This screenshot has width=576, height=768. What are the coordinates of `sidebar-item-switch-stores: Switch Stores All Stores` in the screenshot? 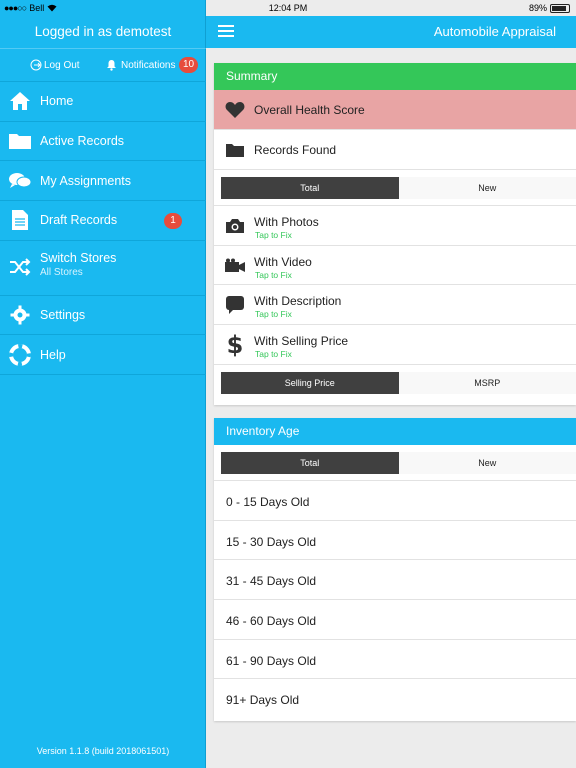 It's located at (103, 268).